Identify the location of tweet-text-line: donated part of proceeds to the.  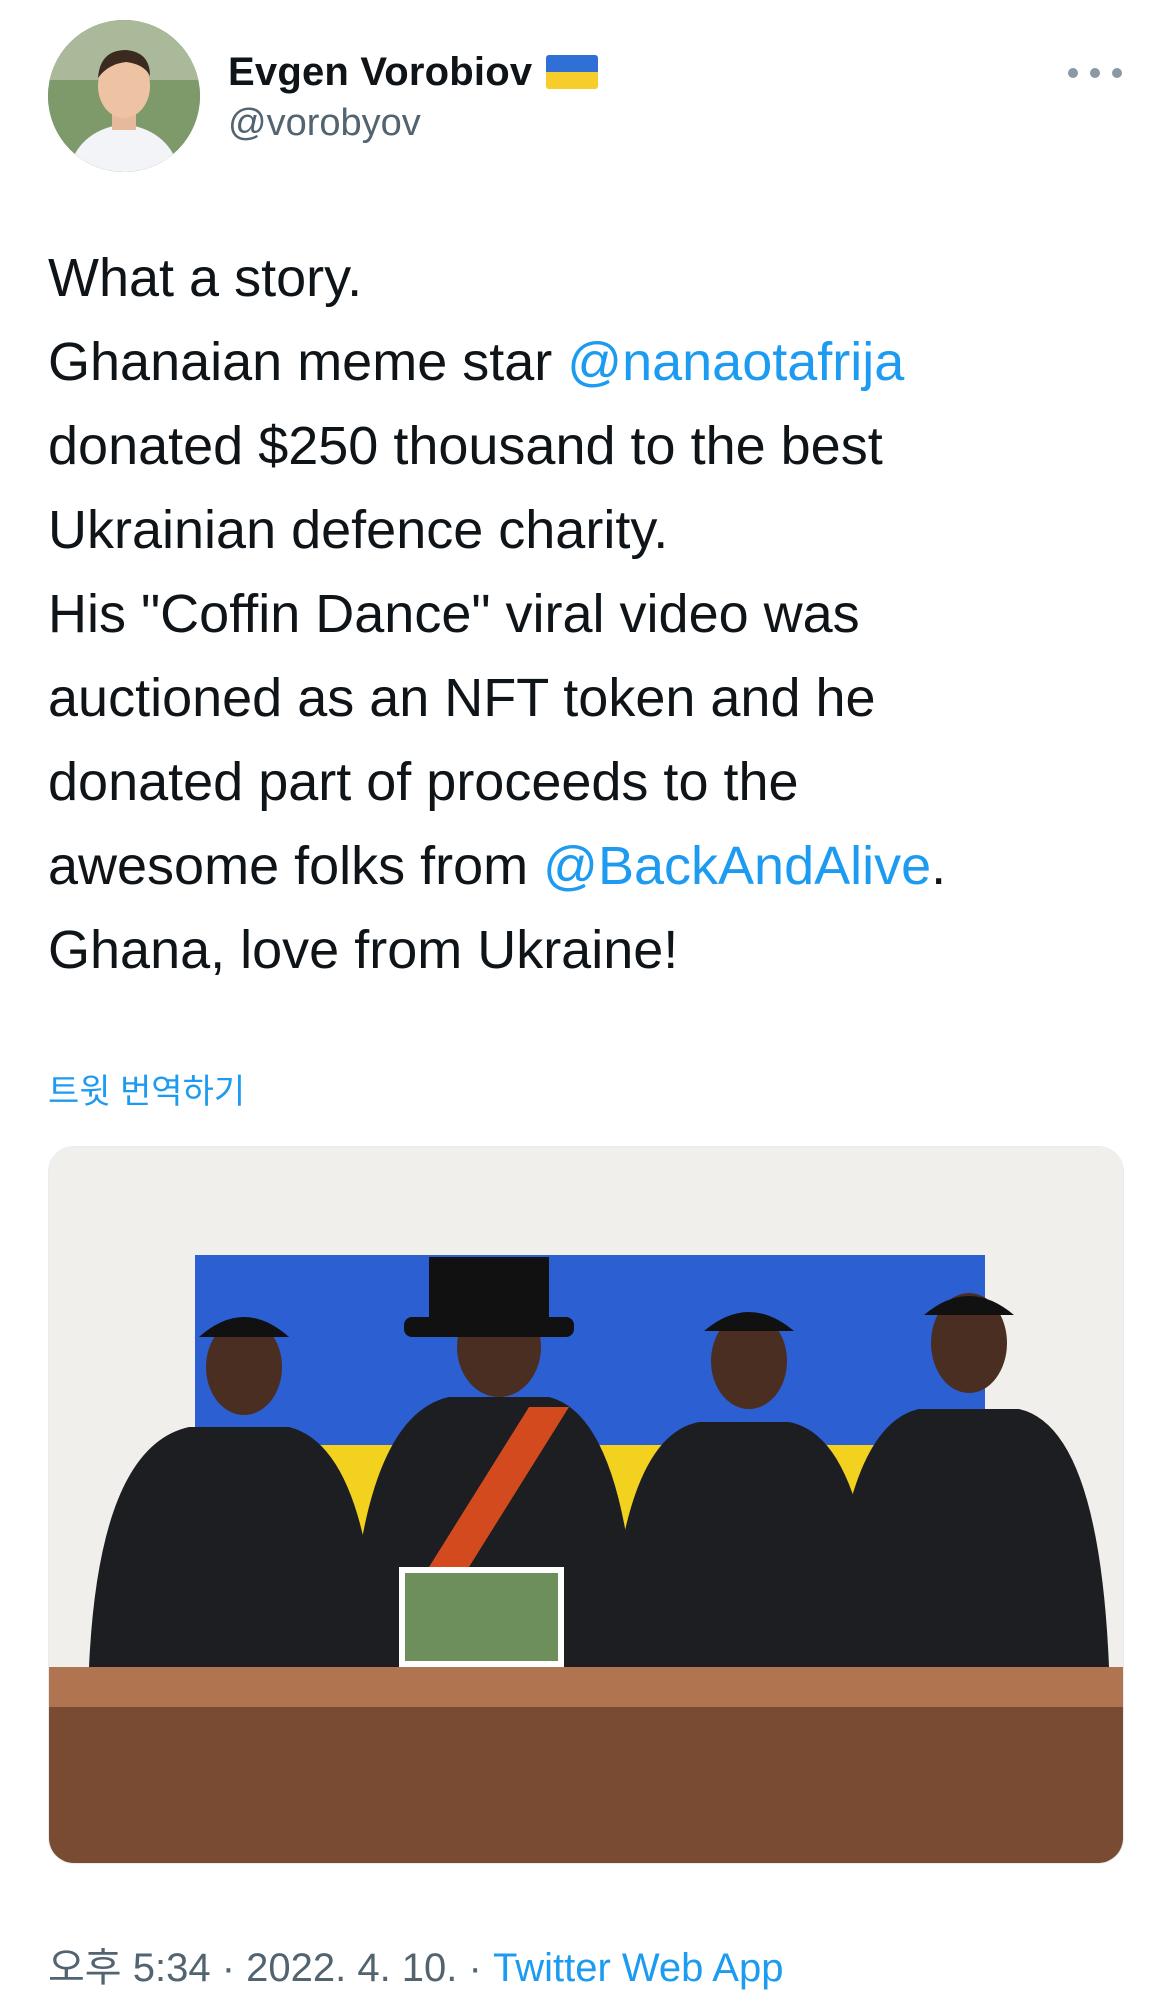
(588, 782).